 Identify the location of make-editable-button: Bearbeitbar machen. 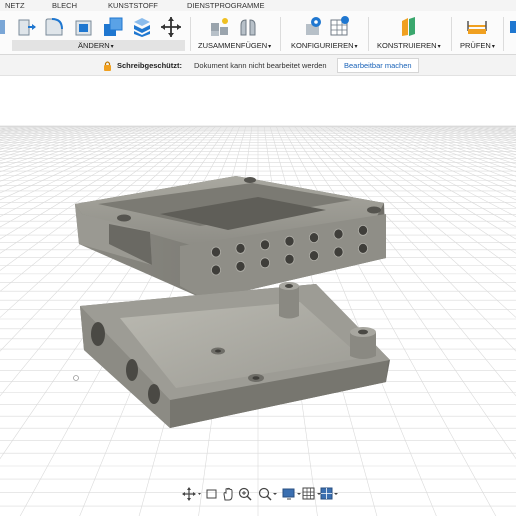
(378, 65).